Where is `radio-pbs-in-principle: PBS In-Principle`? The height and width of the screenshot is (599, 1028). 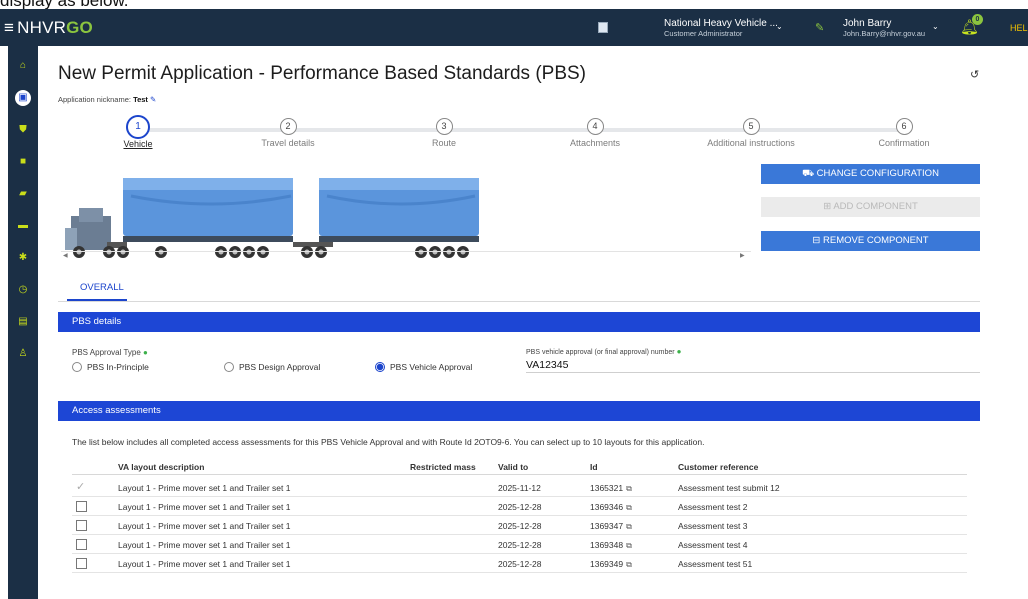
radio-pbs-in-principle: PBS In-Principle is located at coordinates (110, 367).